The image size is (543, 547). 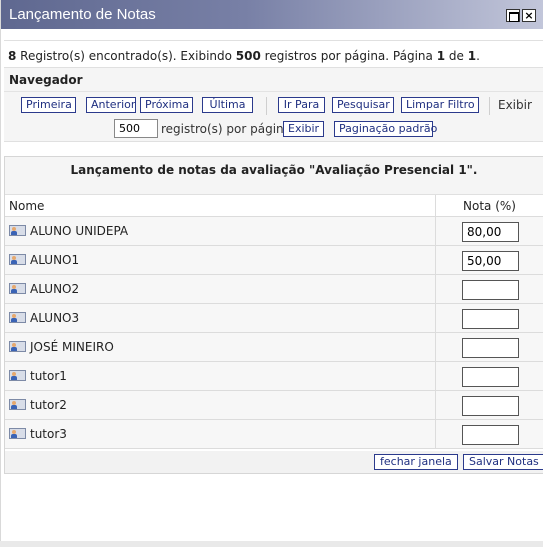 I want to click on records-found-text: Registro(s) encontrado(s). Exibindo, so click(x=126, y=56).